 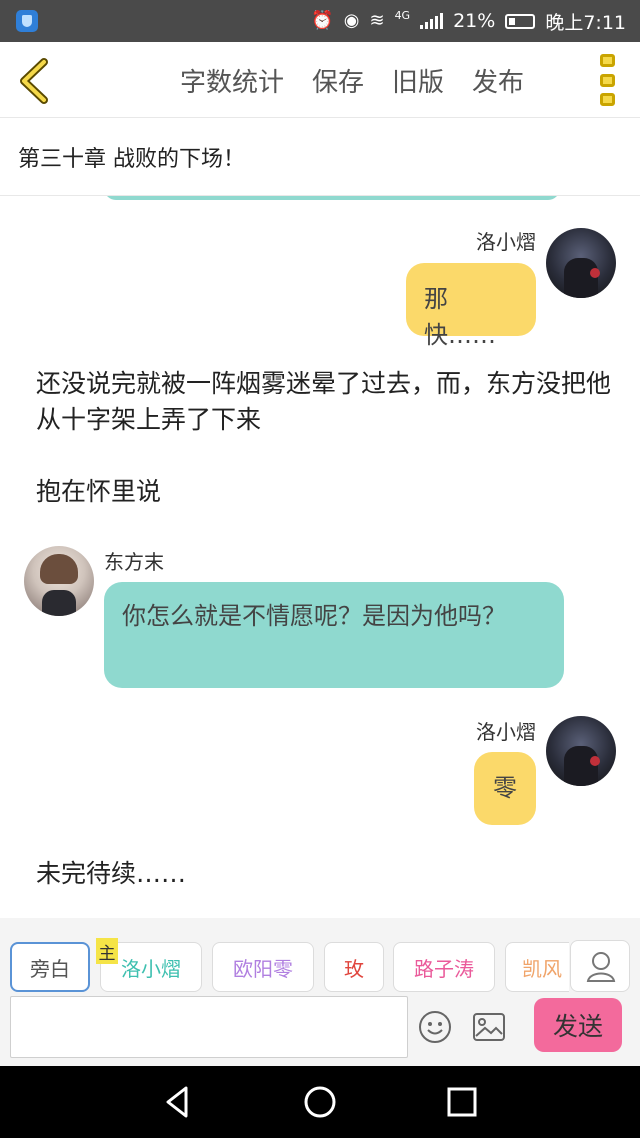 What do you see at coordinates (134, 562) in the screenshot?
I see `speaker-name: 东方末` at bounding box center [134, 562].